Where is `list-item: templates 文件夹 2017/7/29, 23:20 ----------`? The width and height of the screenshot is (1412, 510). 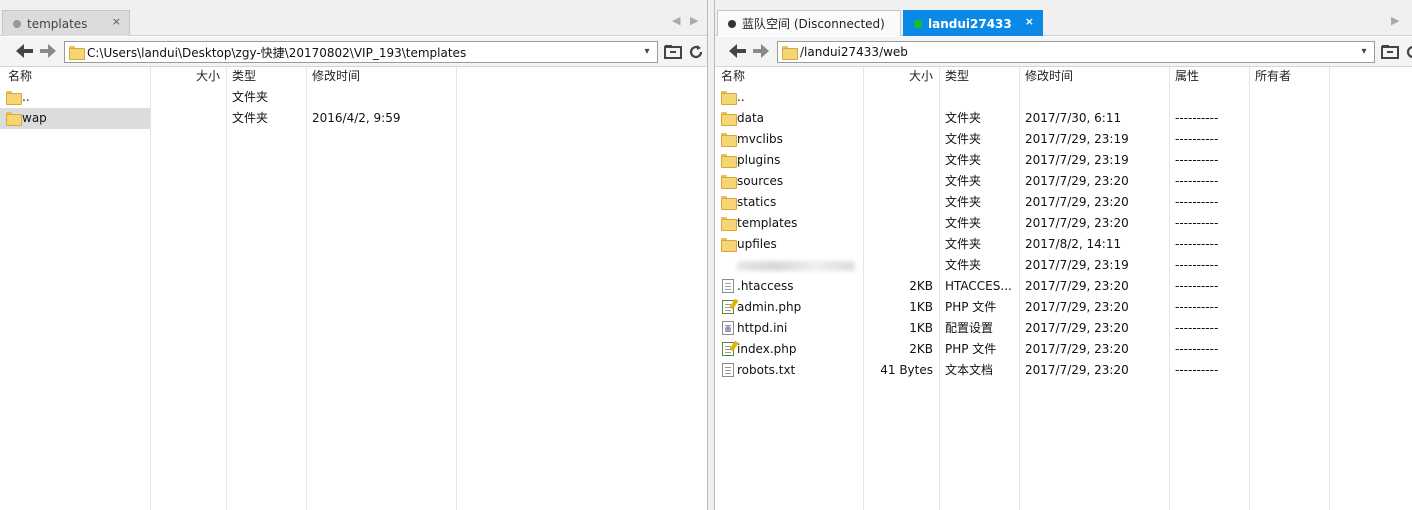
list-item: templates 文件夹 2017/7/29, 23:20 ---------- is located at coordinates (1063, 223).